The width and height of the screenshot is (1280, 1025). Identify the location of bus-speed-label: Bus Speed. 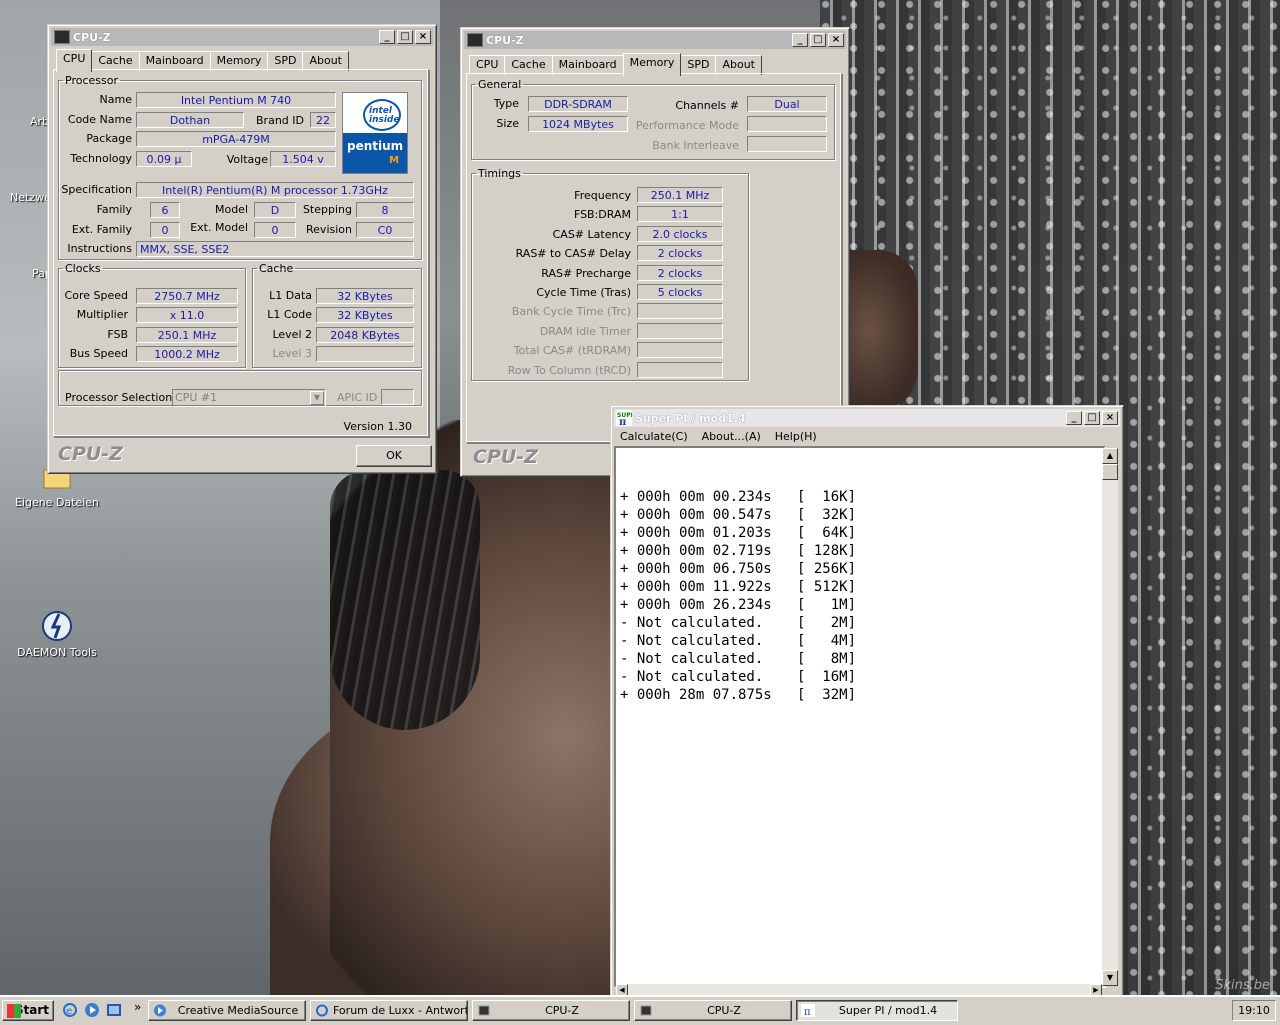
(98, 353).